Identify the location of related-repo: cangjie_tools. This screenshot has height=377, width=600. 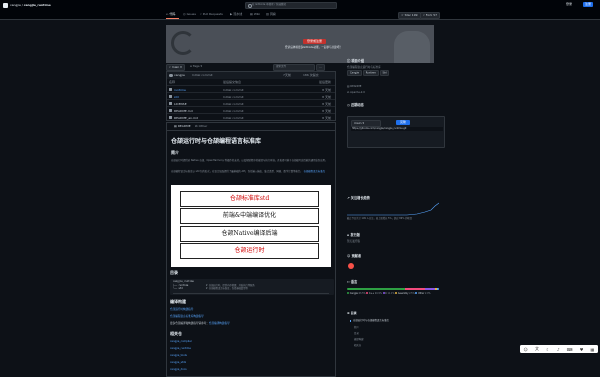
(178, 356).